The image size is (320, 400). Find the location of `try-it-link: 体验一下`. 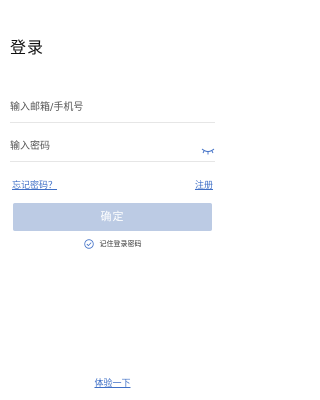

try-it-link: 体验一下 is located at coordinates (112, 384).